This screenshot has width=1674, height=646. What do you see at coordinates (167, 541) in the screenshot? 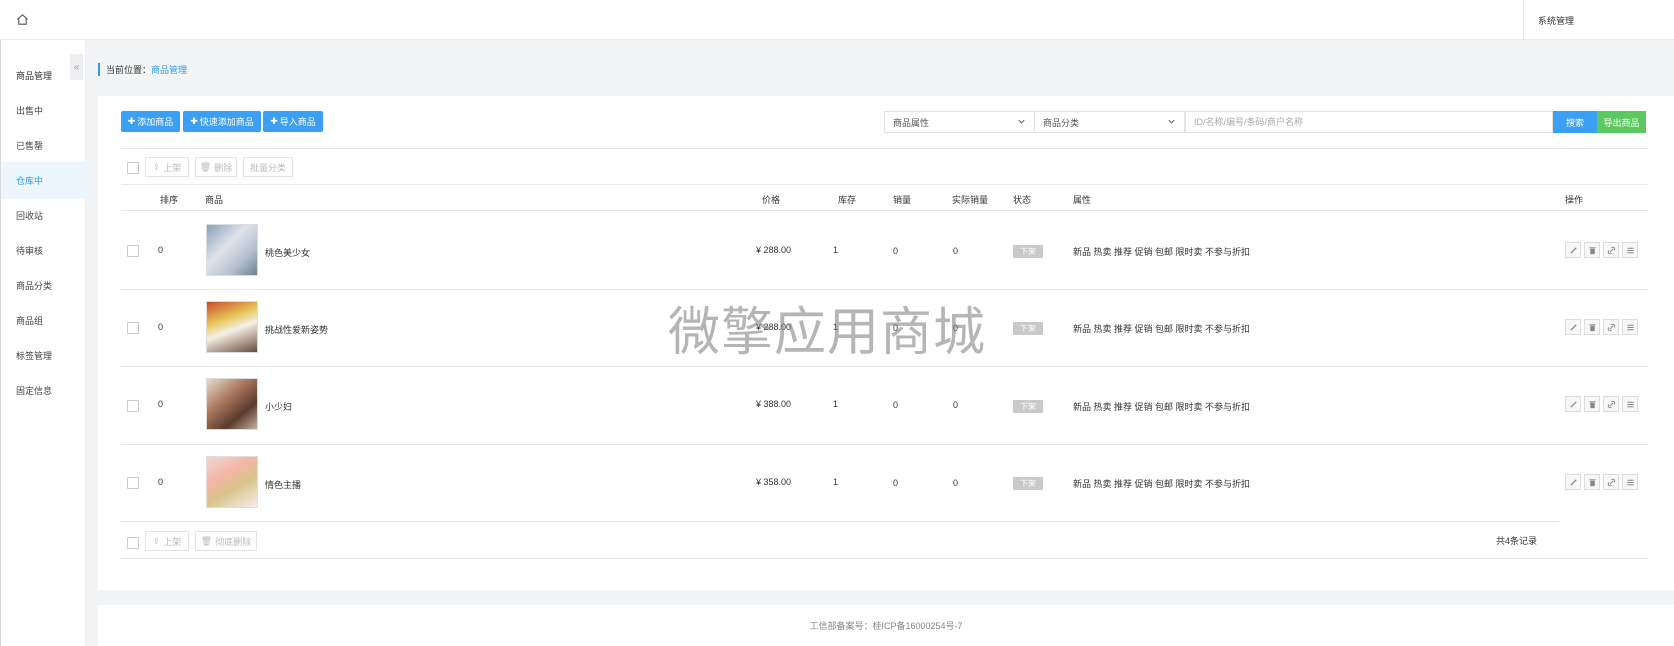
I see `bulk-shelf-button-bottom: ⇪ 上架` at bounding box center [167, 541].